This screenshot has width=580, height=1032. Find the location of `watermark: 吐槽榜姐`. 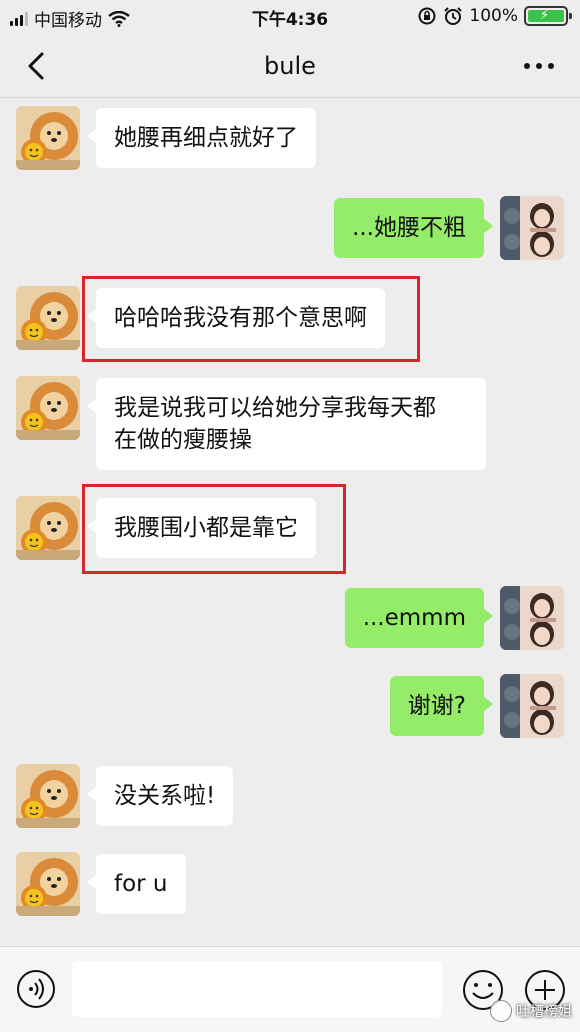

watermark: 吐槽榜姐 is located at coordinates (531, 1011).